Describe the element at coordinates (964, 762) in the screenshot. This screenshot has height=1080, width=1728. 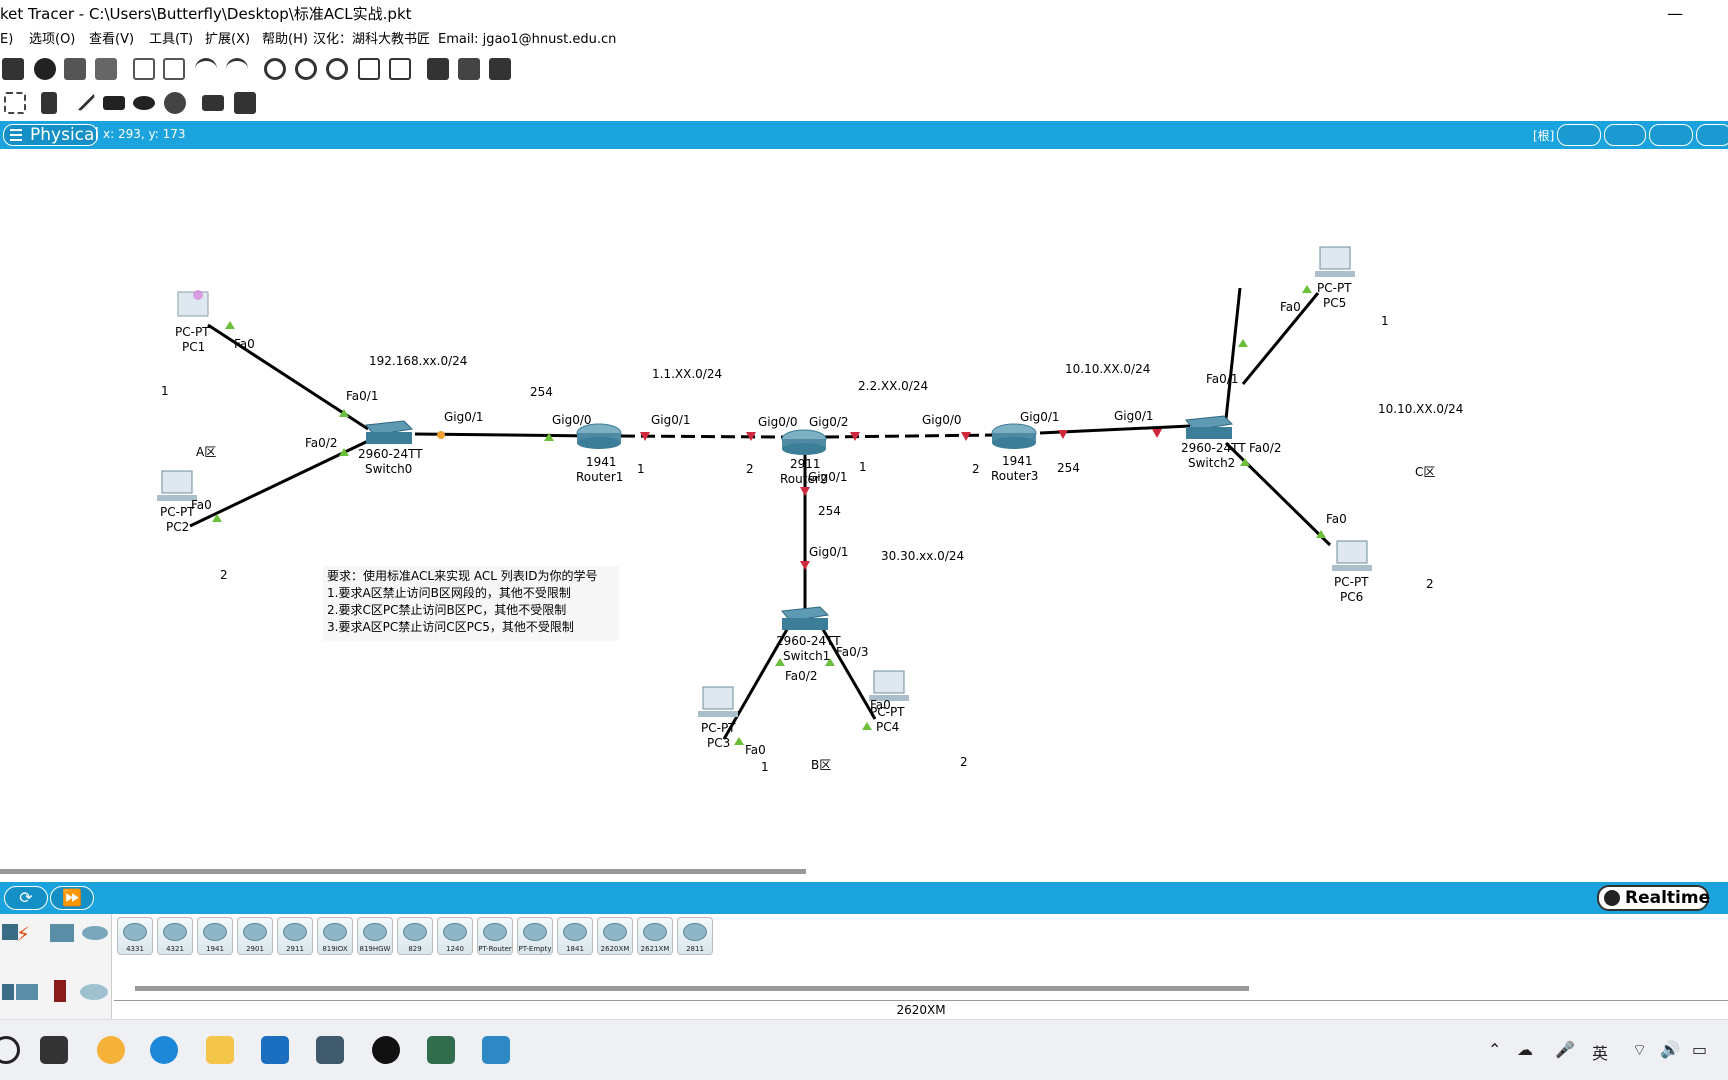
I see `host-number: 2` at that location.